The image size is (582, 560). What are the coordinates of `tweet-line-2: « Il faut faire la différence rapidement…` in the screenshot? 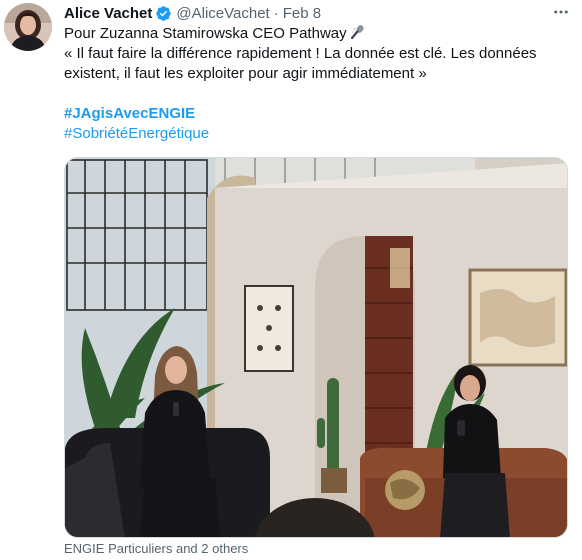 It's located at (300, 53).